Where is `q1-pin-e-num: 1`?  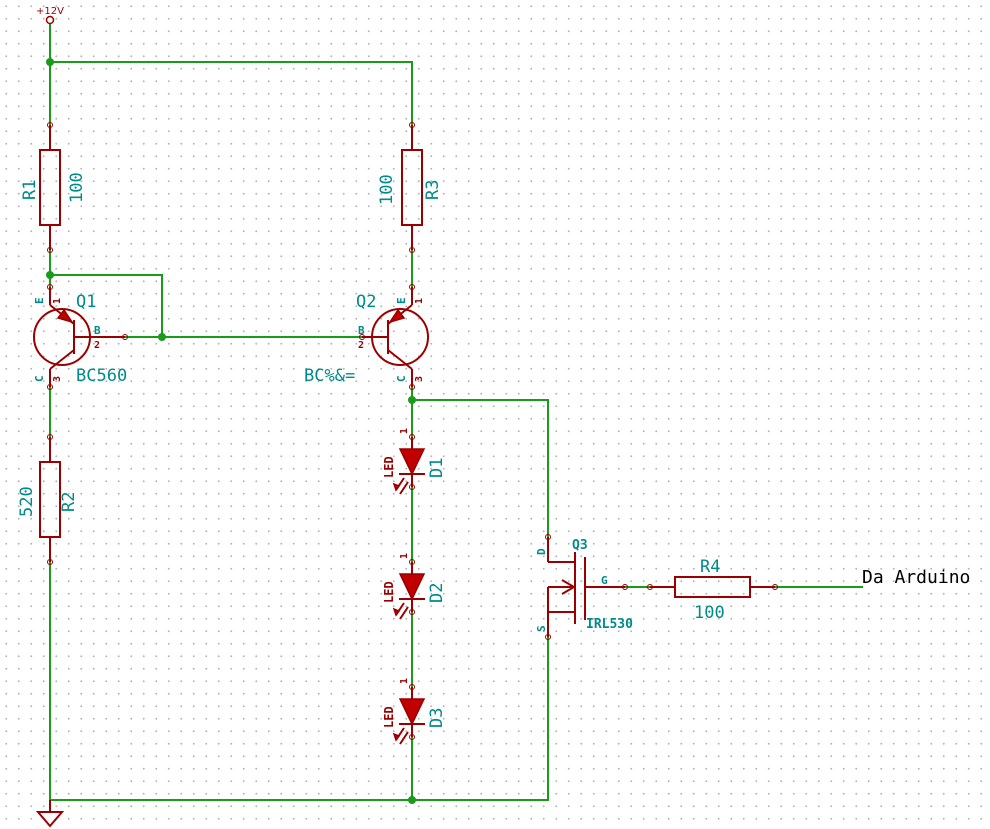 q1-pin-e-num: 1 is located at coordinates (57, 301).